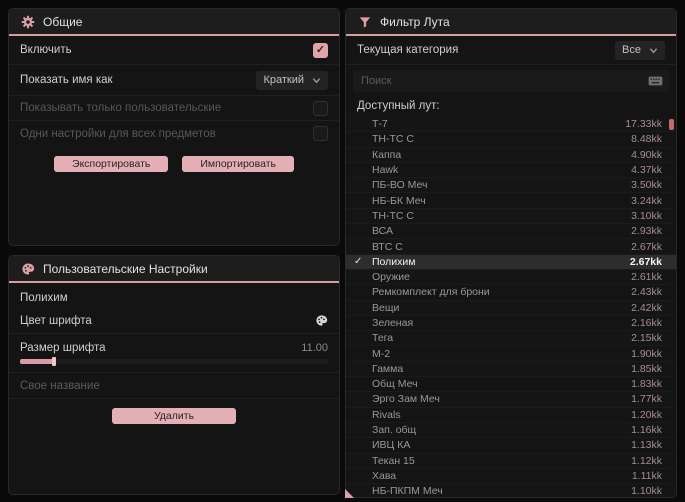 Image resolution: width=685 pixels, height=502 pixels. I want to click on loot-row-value: 8.48kk, so click(646, 139).